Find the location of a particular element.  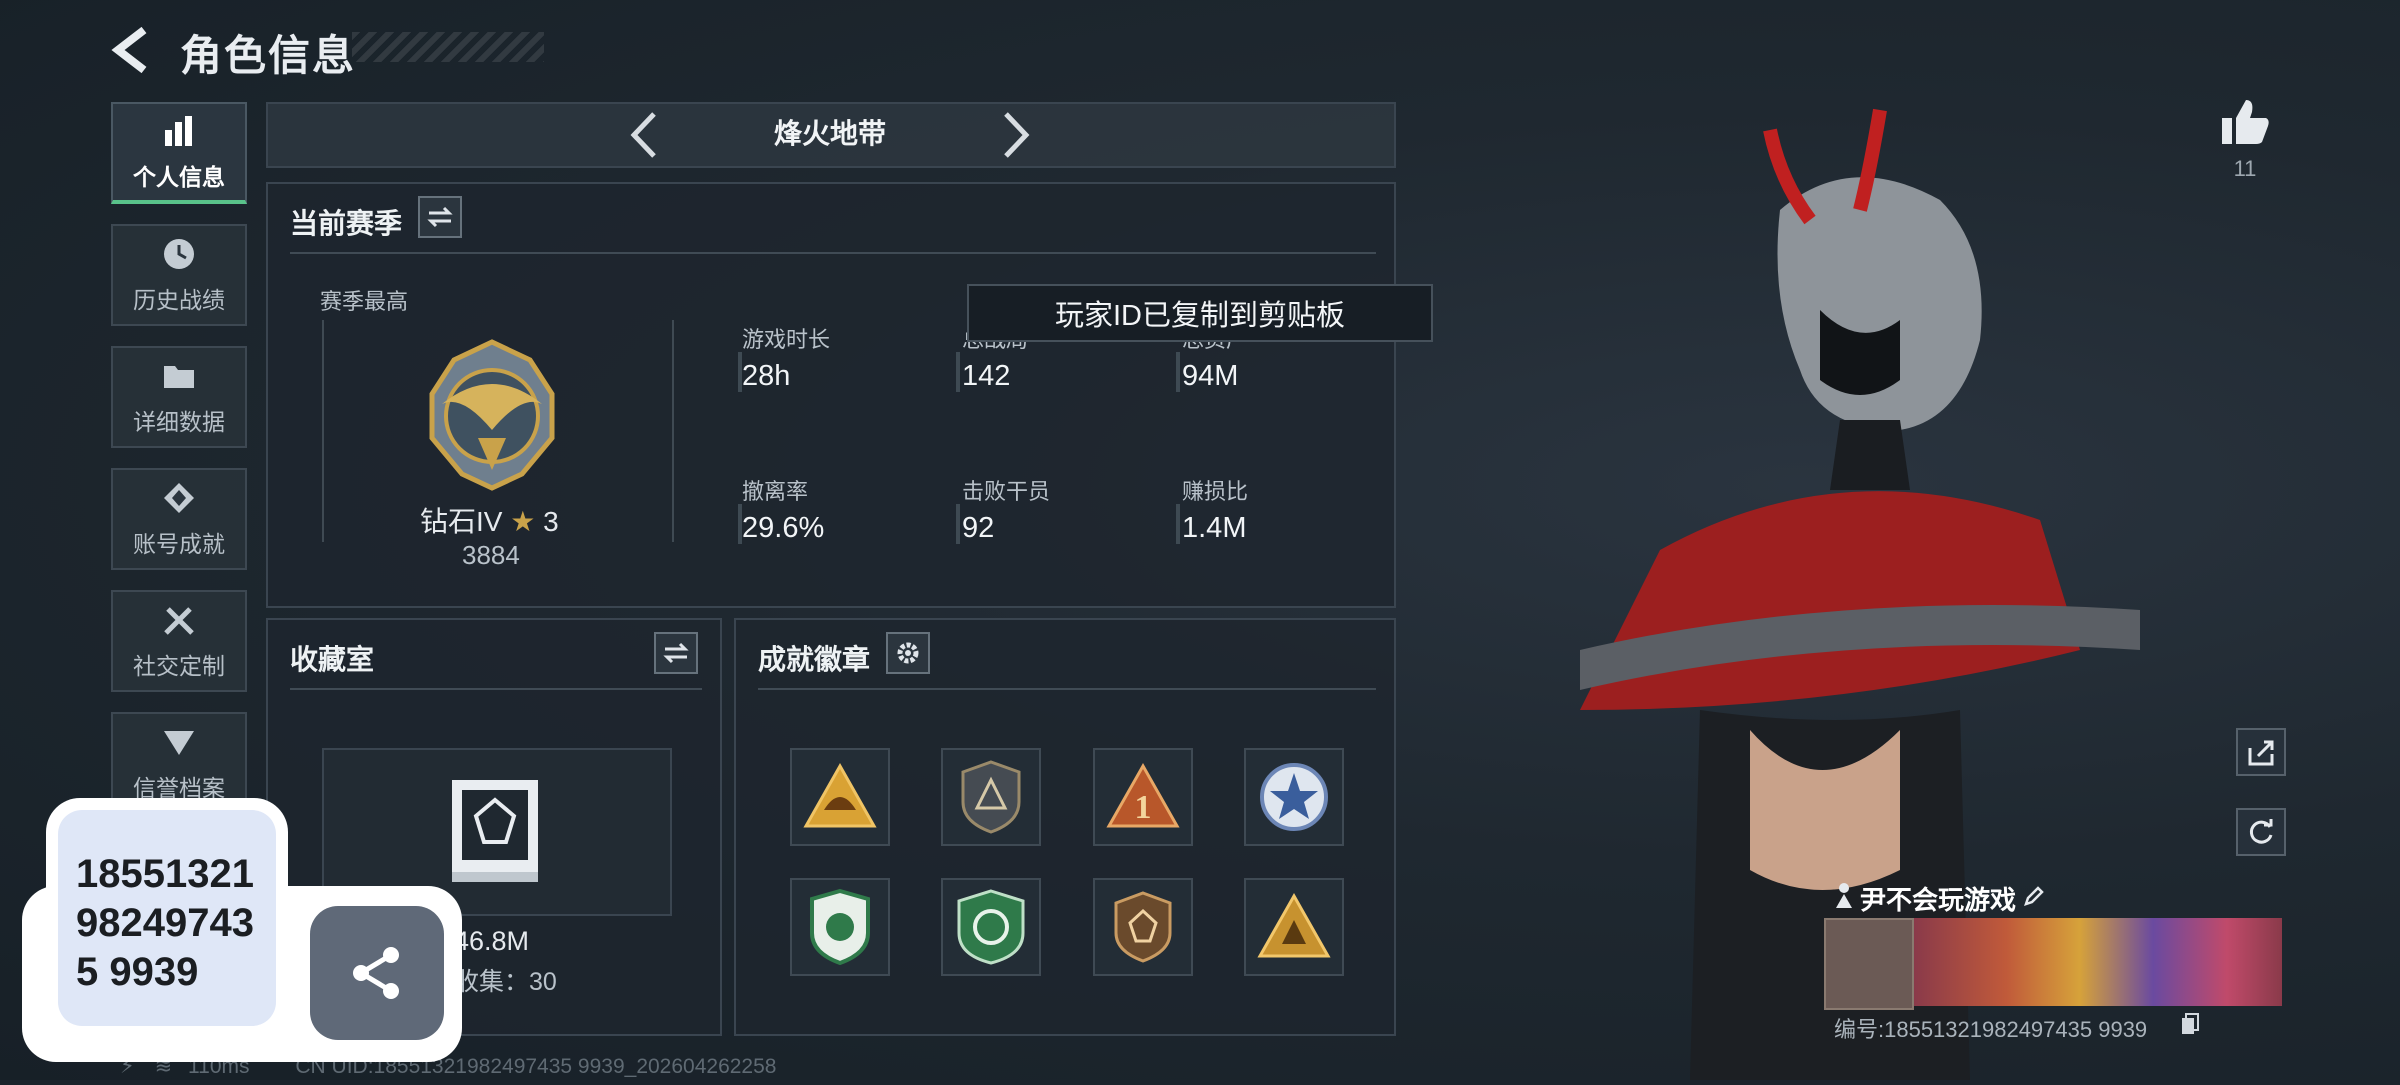

achievement-badge: 1 is located at coordinates (1143, 797).